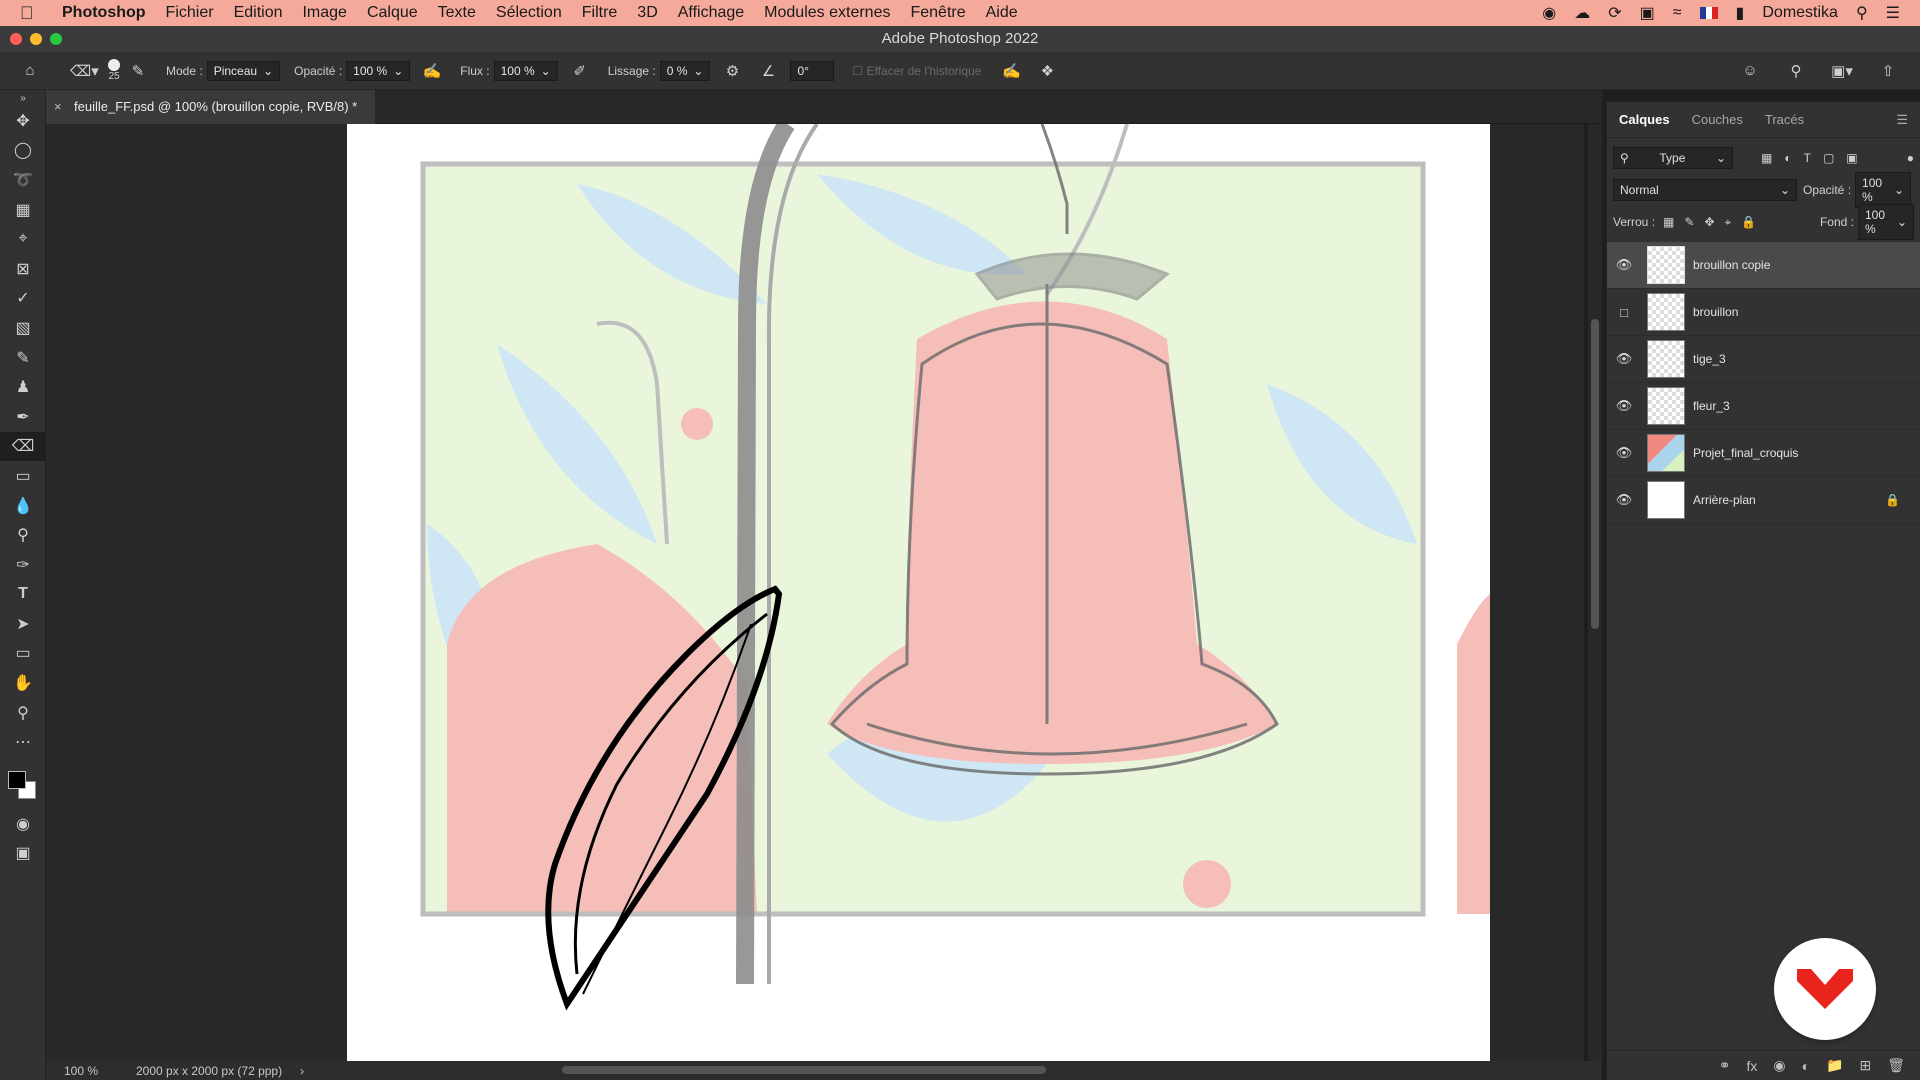 This screenshot has width=1920, height=1080. I want to click on menu-edition: Edition, so click(258, 13).